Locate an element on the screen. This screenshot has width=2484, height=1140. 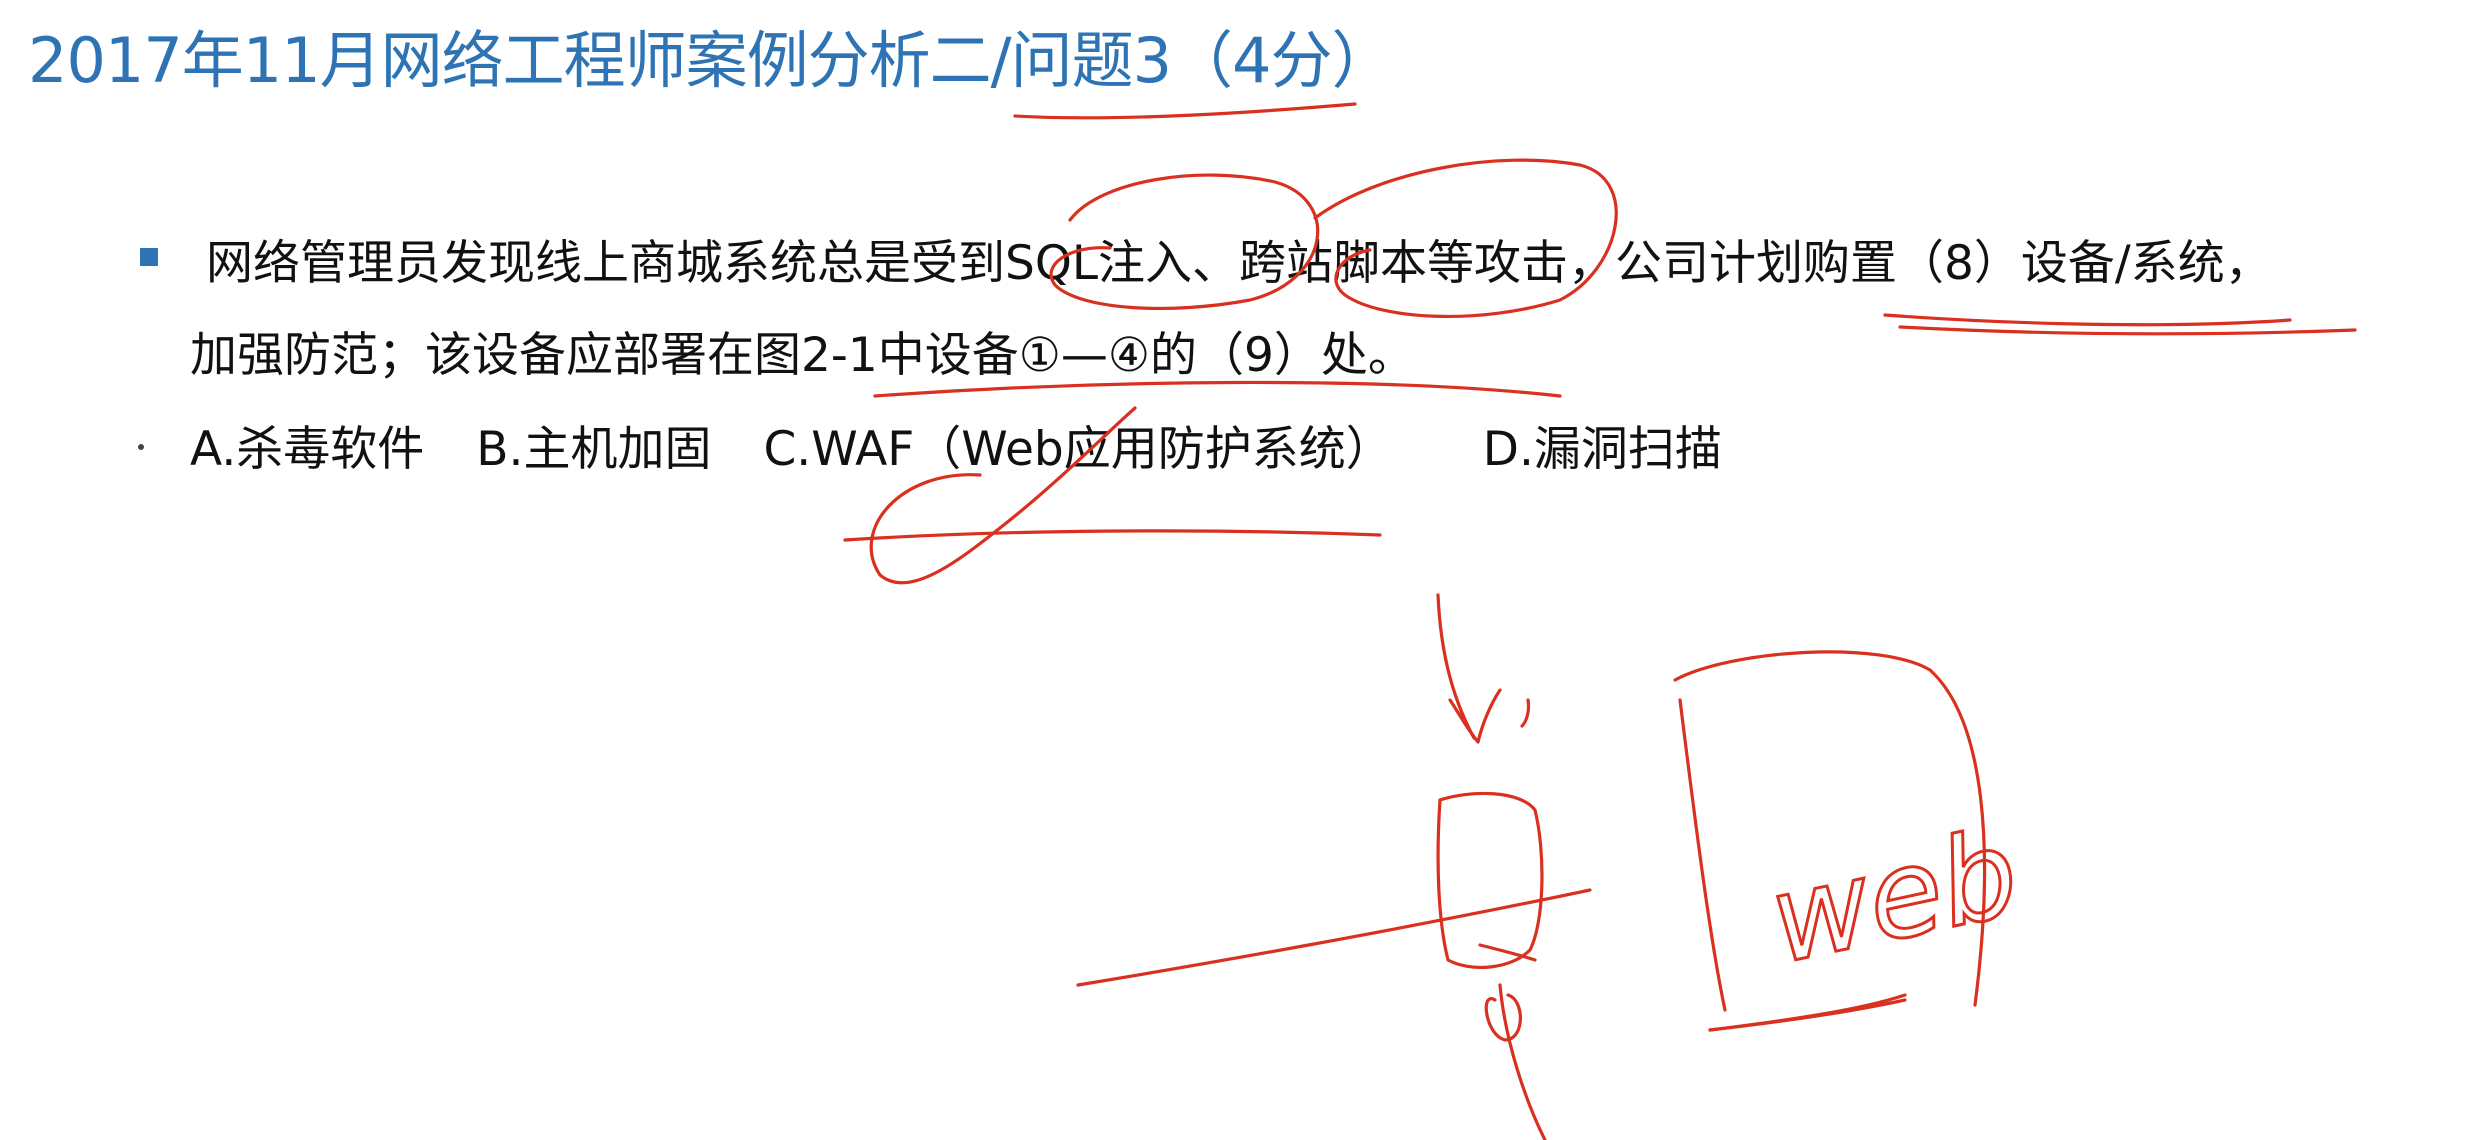
ink-position-tail is located at coordinates (1522, 1061).